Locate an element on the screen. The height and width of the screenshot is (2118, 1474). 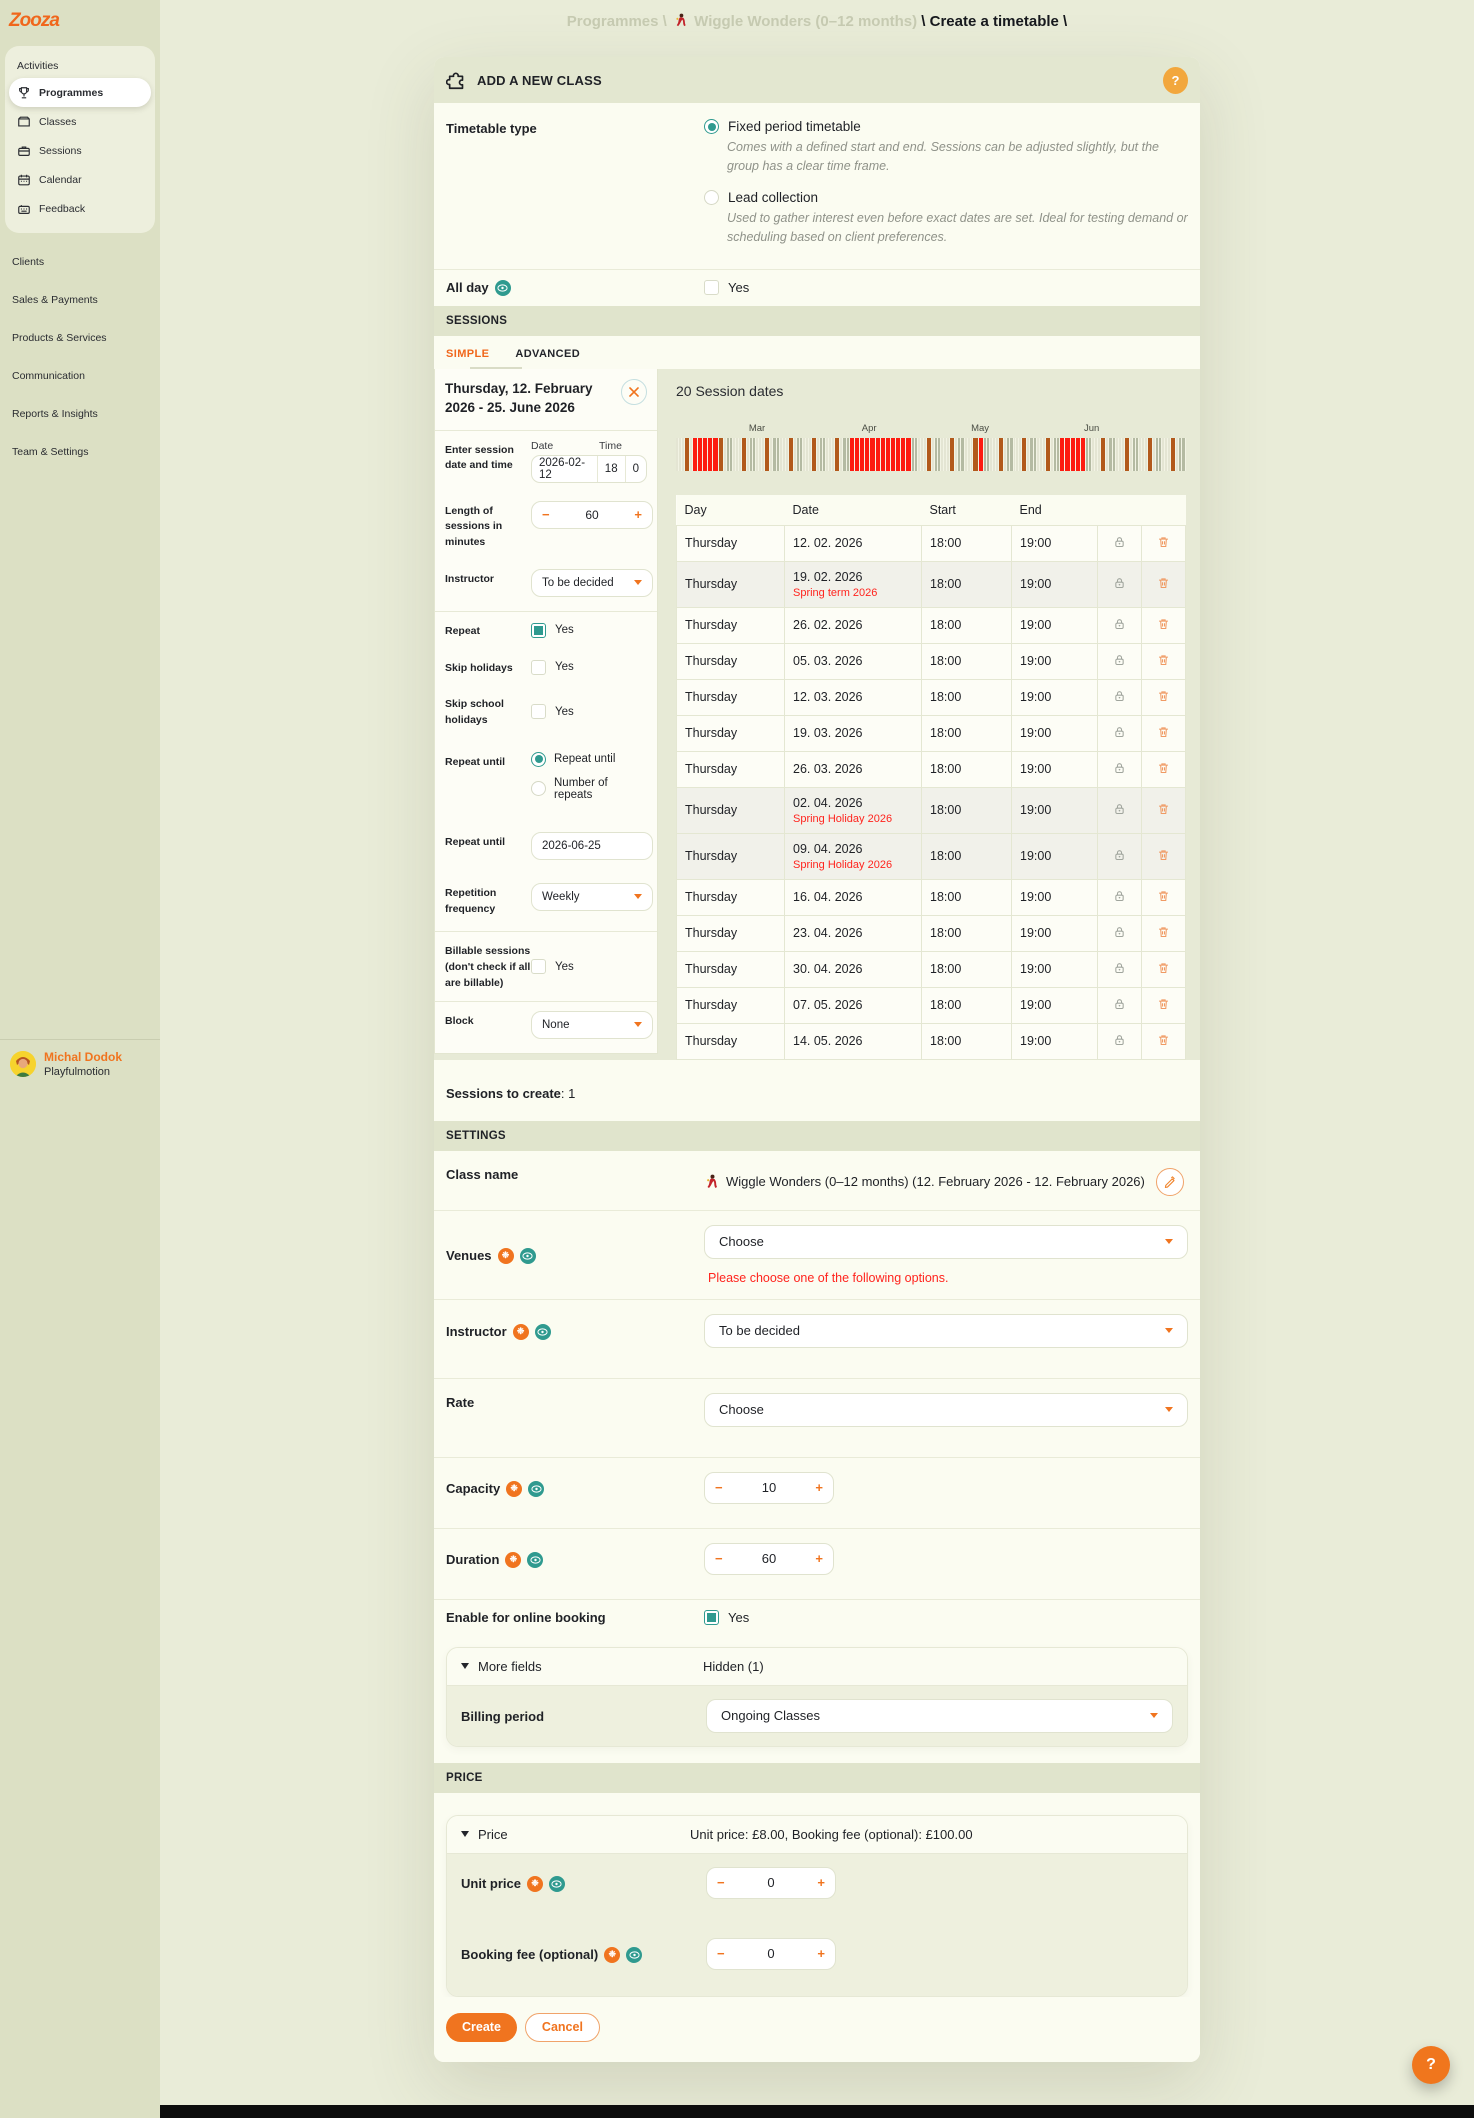
billing-period-select: Ongoing Classes is located at coordinates (939, 1715).